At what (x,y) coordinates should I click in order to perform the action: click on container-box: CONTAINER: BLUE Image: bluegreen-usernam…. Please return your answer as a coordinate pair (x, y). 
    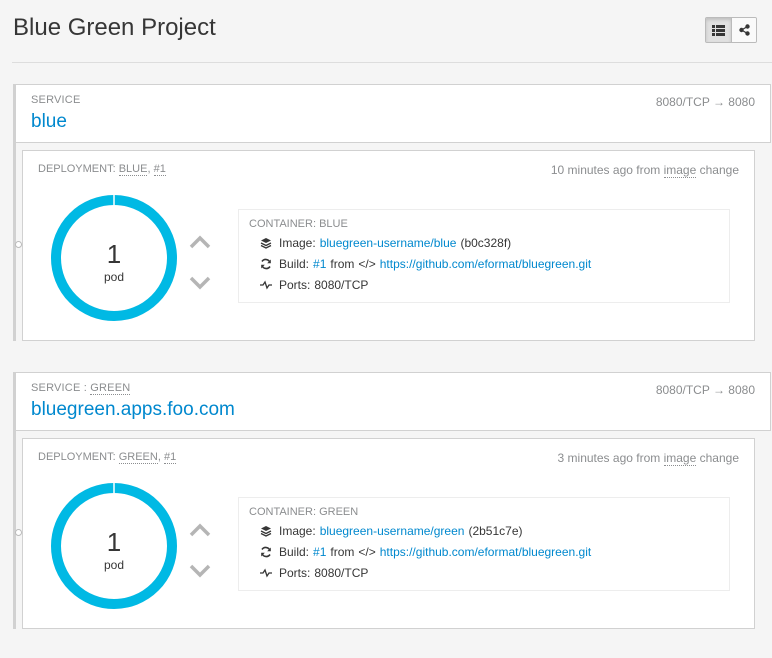
    Looking at the image, I should click on (484, 256).